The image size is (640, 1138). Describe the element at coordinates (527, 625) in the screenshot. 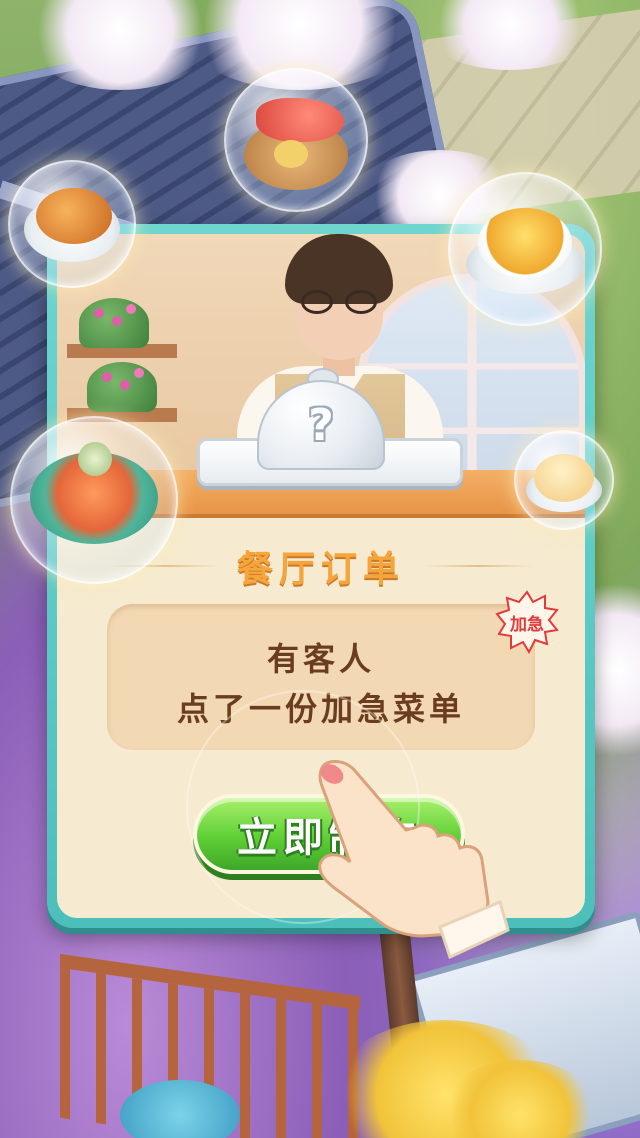

I see `urgent-badge-label: 加急` at that location.